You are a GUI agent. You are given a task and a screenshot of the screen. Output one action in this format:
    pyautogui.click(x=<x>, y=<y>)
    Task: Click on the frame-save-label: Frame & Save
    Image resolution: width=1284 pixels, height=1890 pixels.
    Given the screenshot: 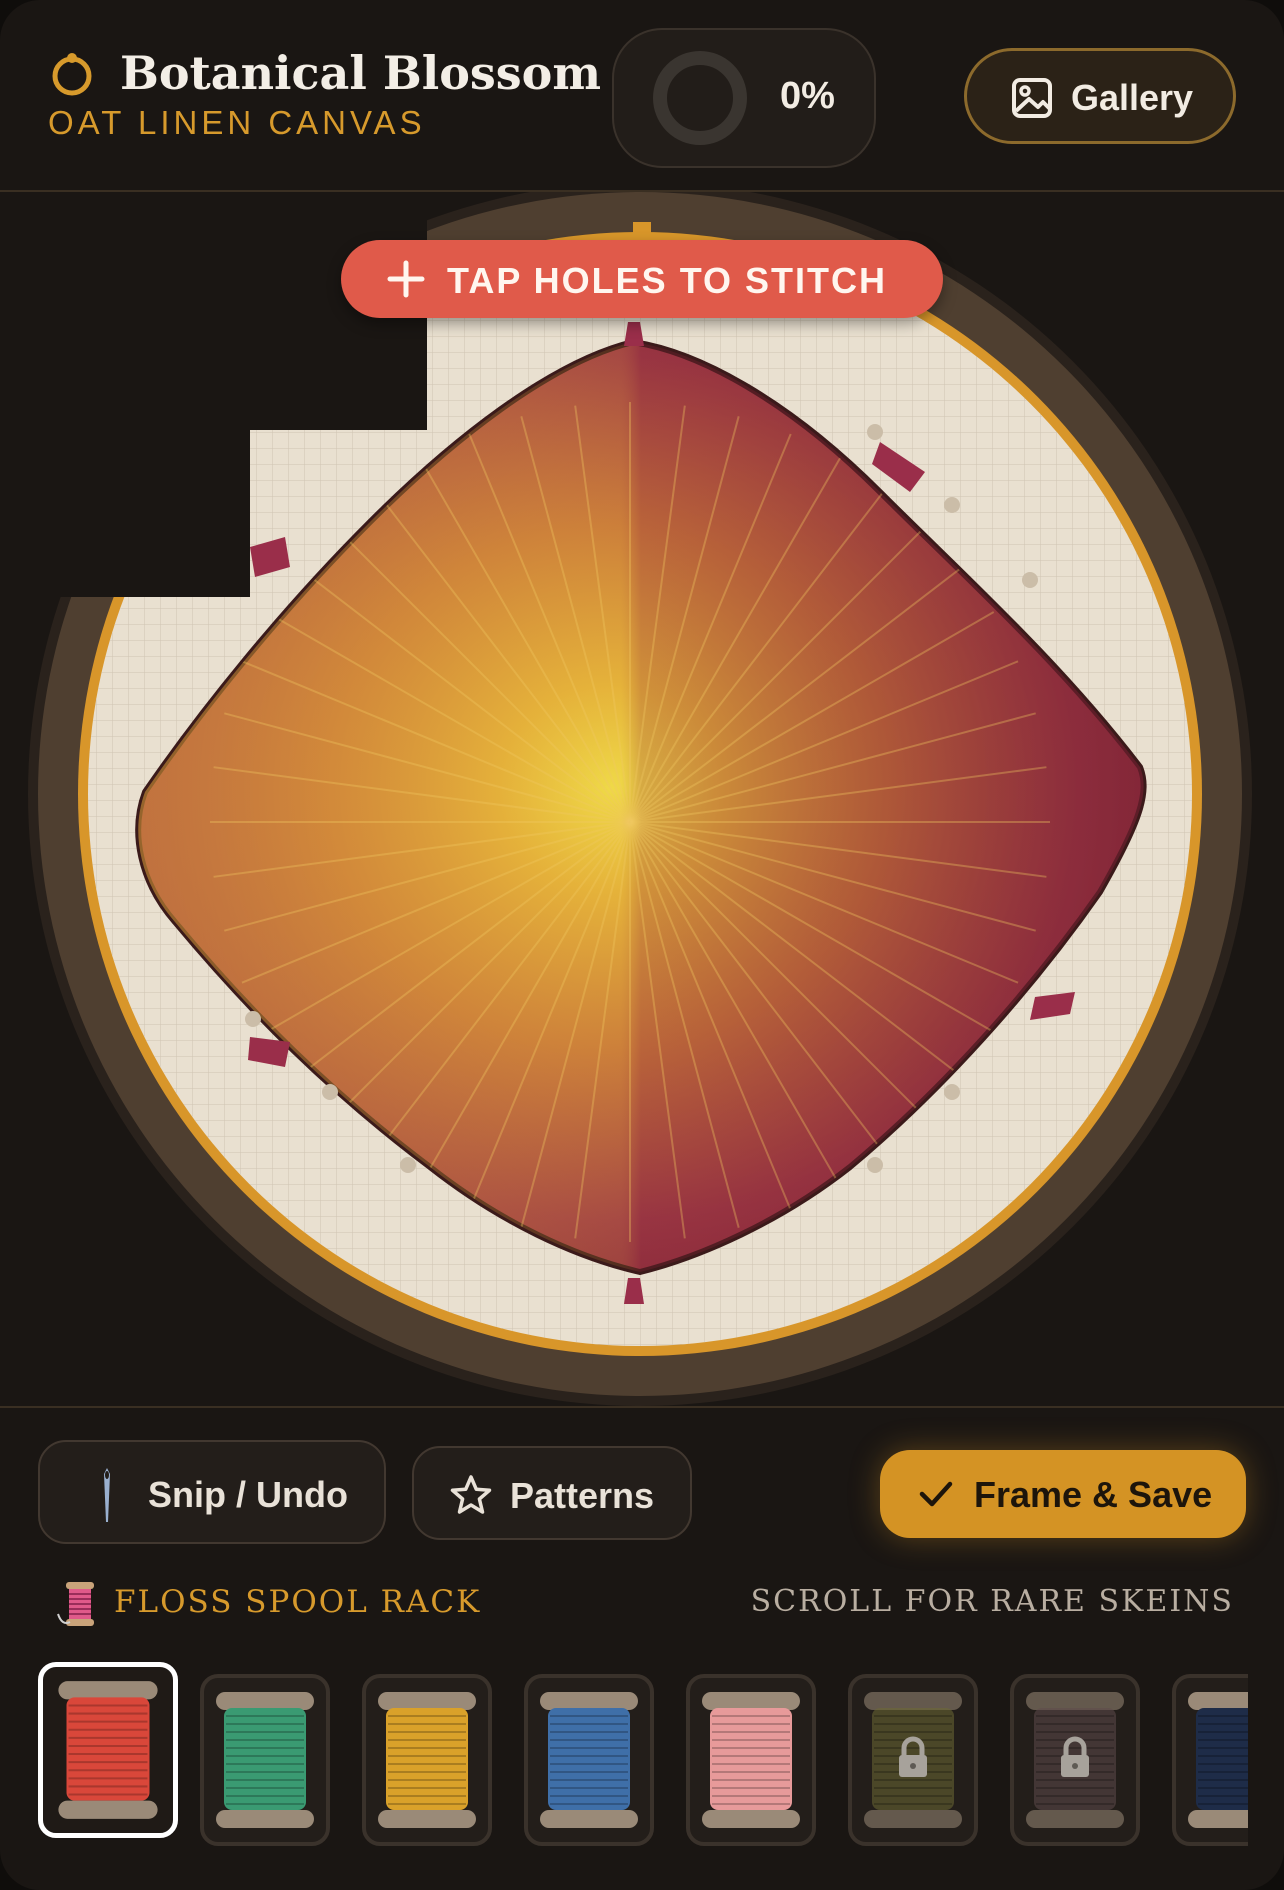 What is the action you would take?
    pyautogui.click(x=1093, y=1494)
    